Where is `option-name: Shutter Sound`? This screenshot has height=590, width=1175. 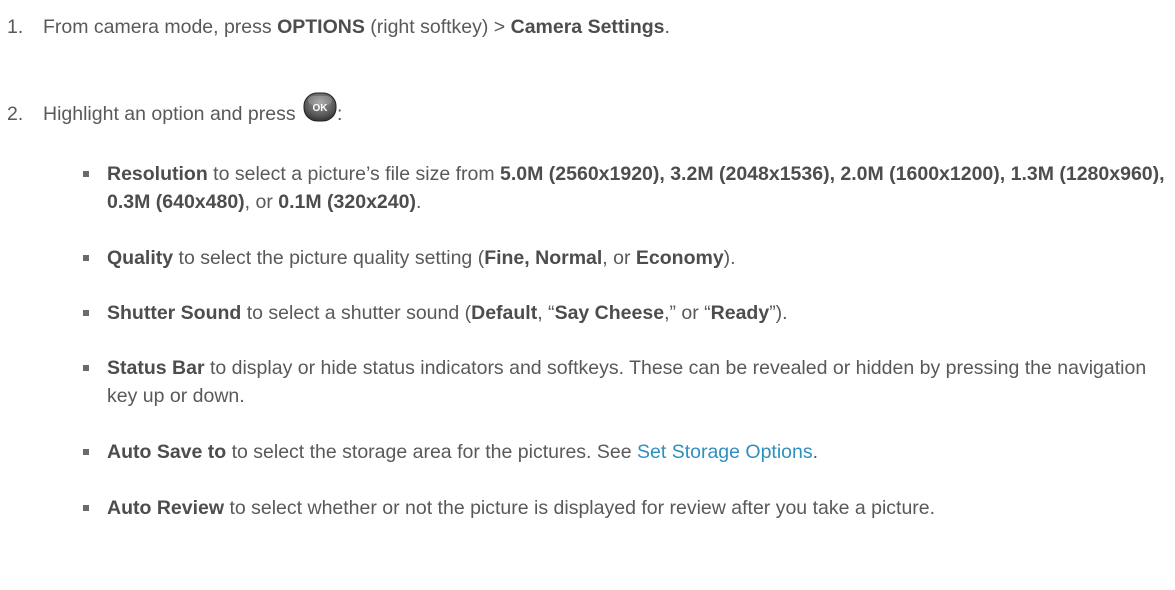 option-name: Shutter Sound is located at coordinates (174, 313).